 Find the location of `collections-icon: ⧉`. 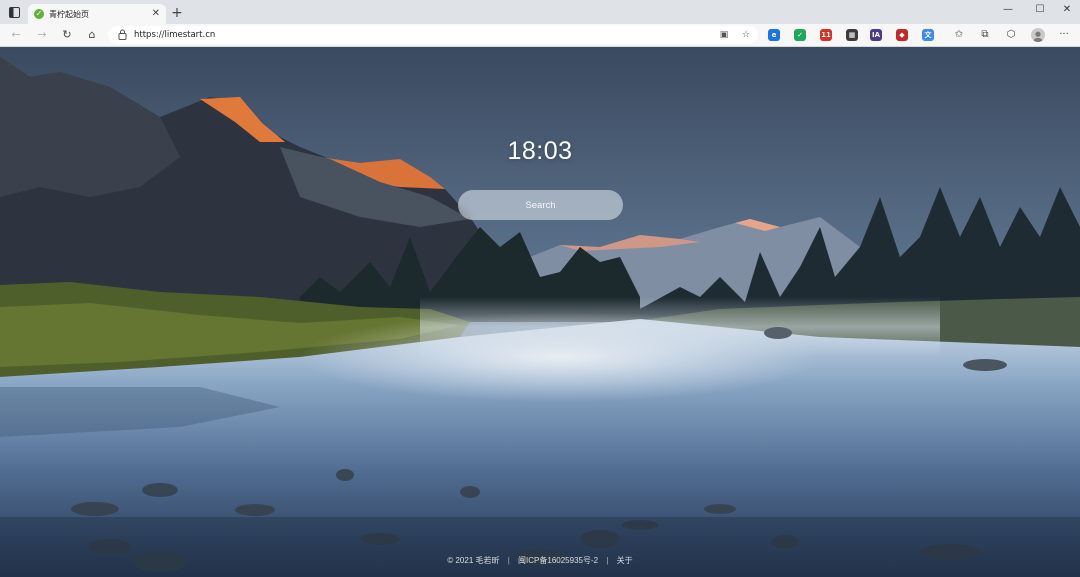

collections-icon: ⧉ is located at coordinates (985, 35).